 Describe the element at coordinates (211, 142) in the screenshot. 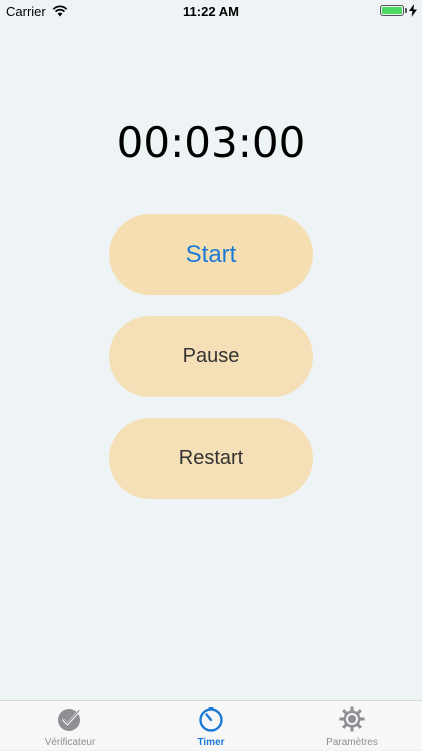

I see `timer-display: 00:03:00` at that location.